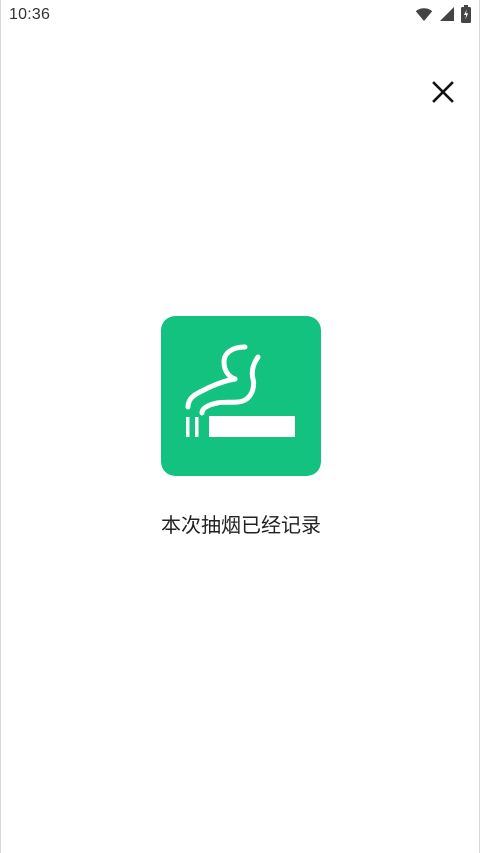  I want to click on smoking-icon, so click(241, 396).